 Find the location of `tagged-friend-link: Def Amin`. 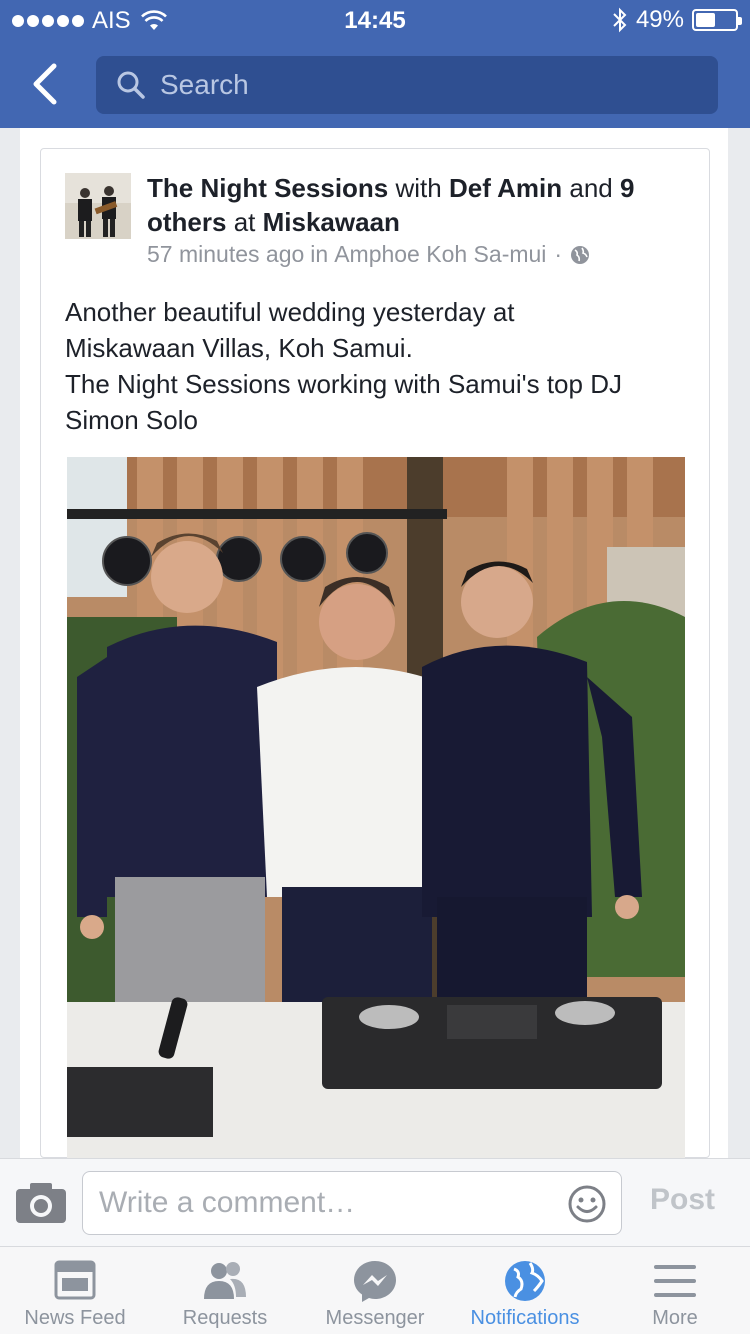

tagged-friend-link: Def Amin is located at coordinates (505, 188).